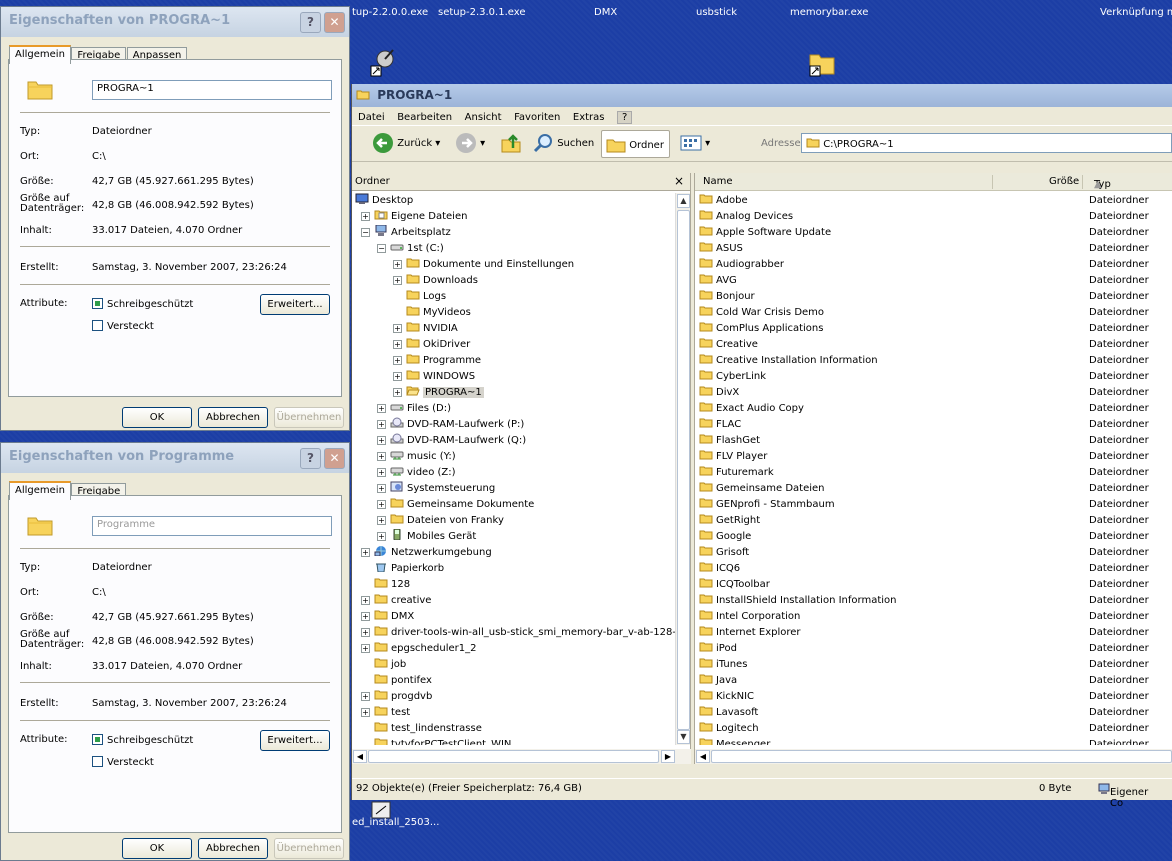  What do you see at coordinates (414, 217) in the screenshot?
I see `tree-item: + Eigene Dateien` at bounding box center [414, 217].